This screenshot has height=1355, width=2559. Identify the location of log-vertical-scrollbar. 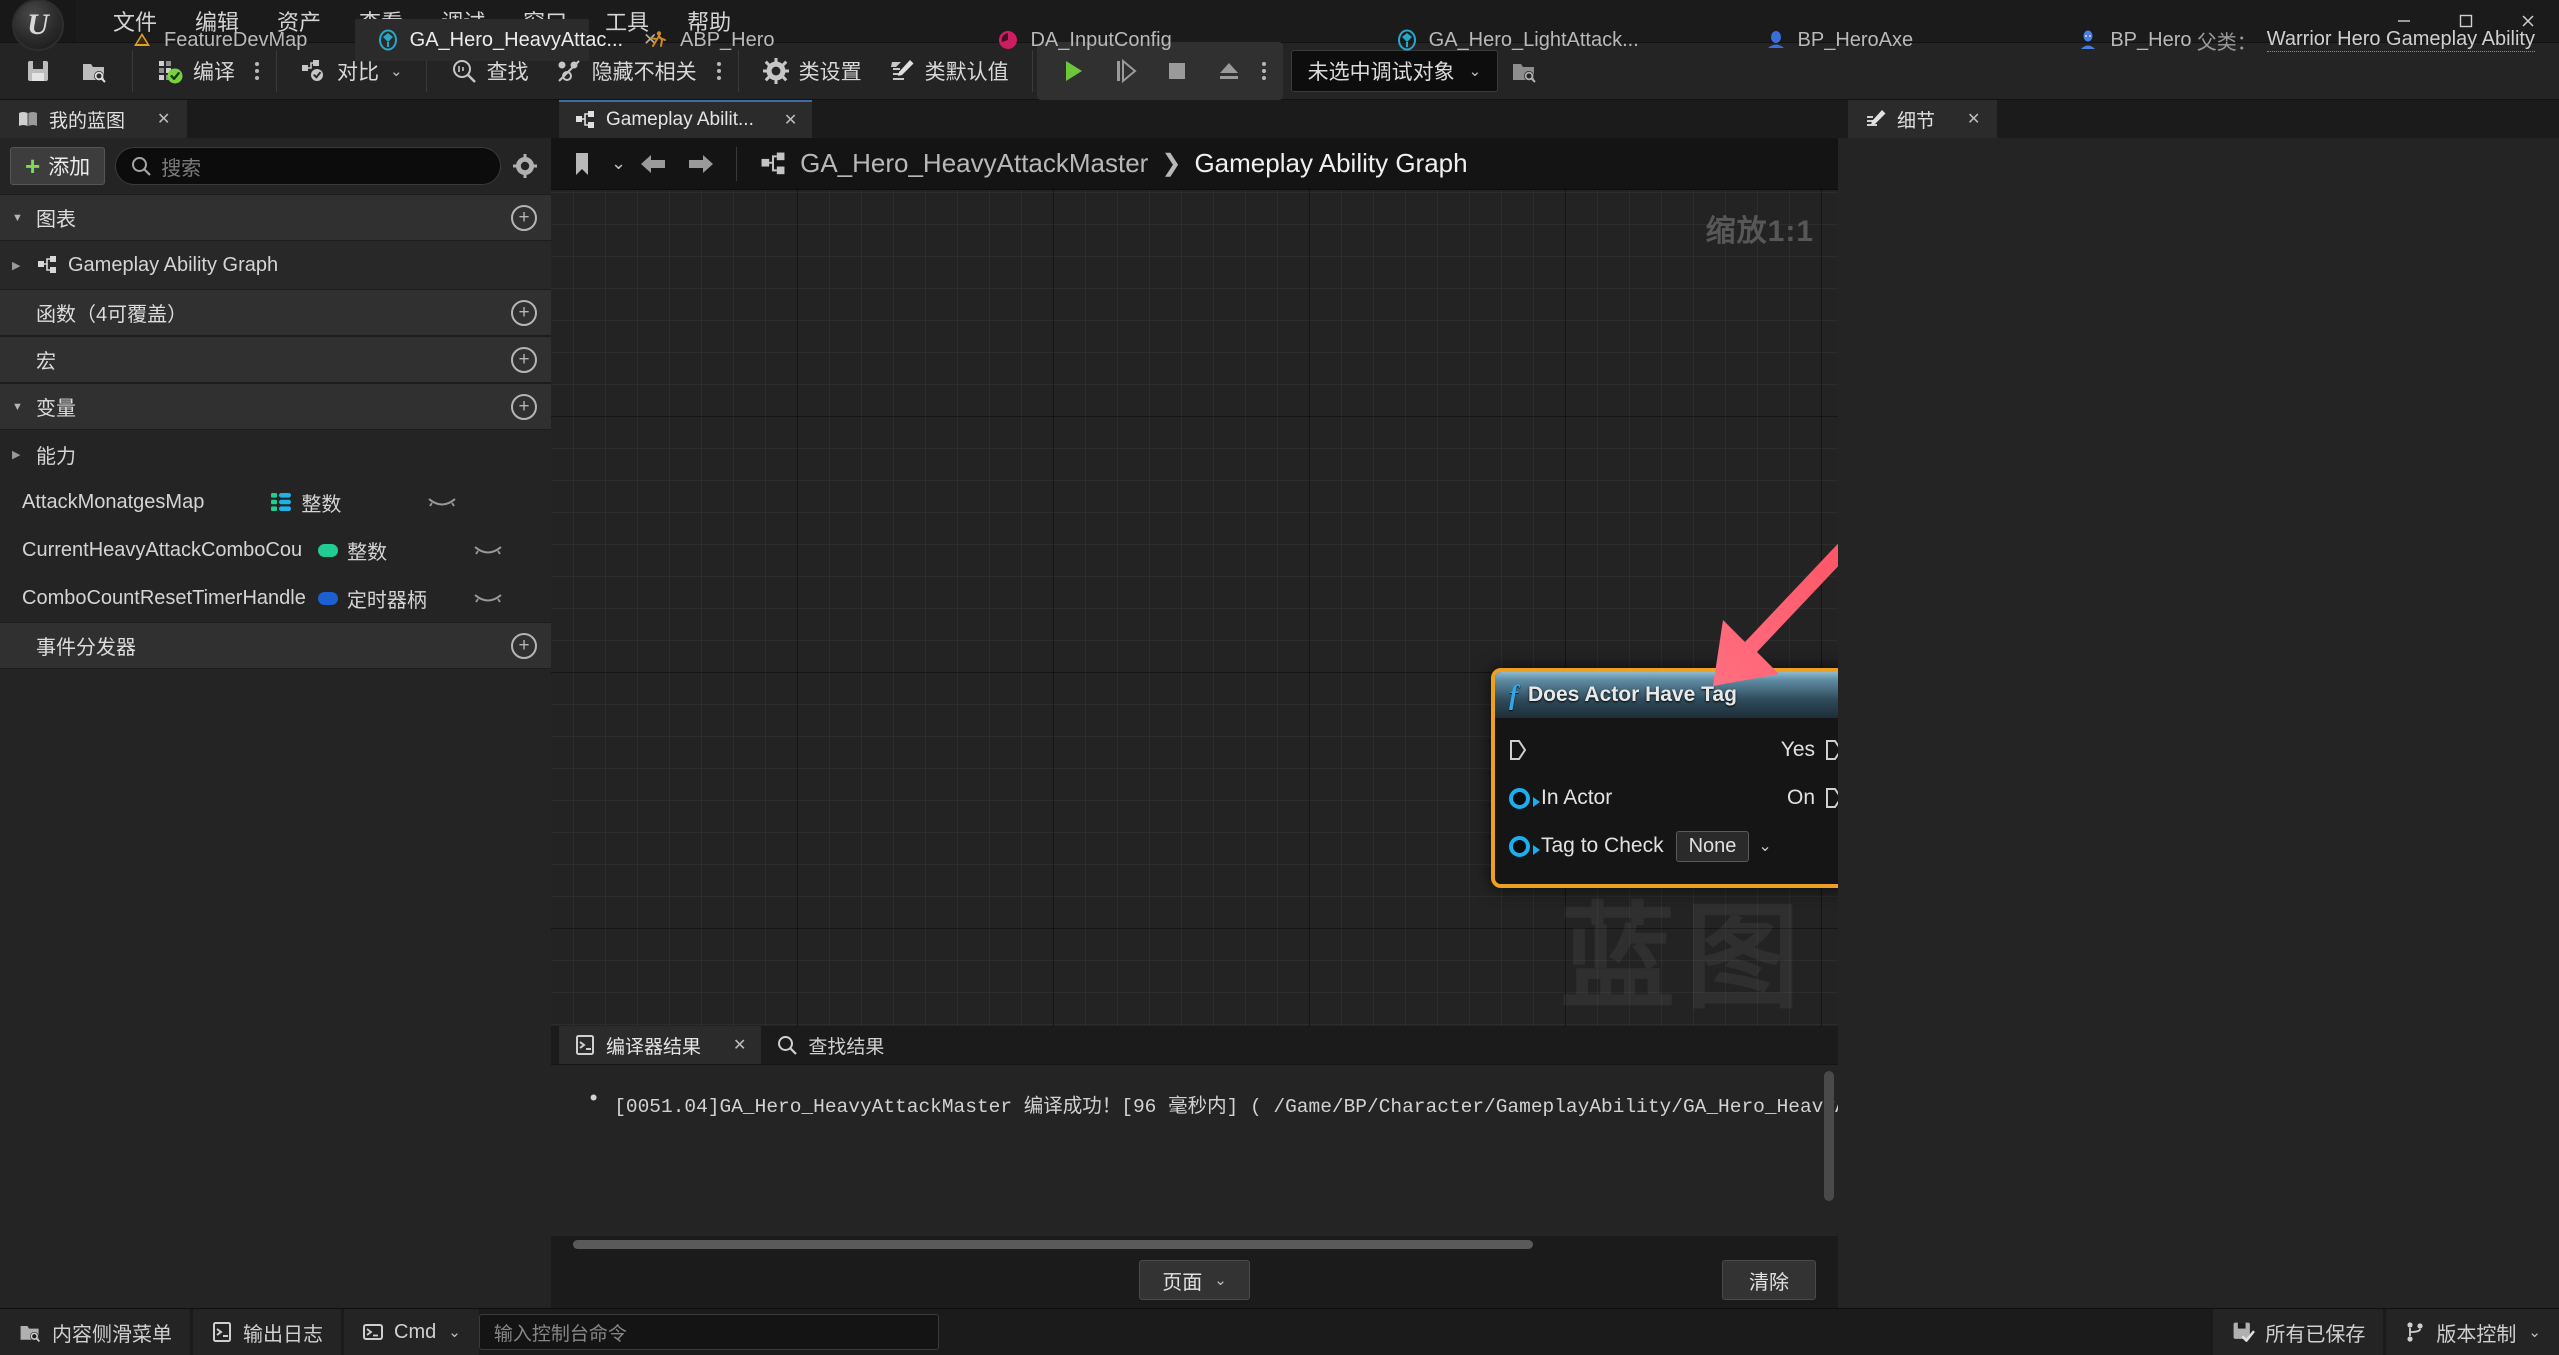
(1829, 1136).